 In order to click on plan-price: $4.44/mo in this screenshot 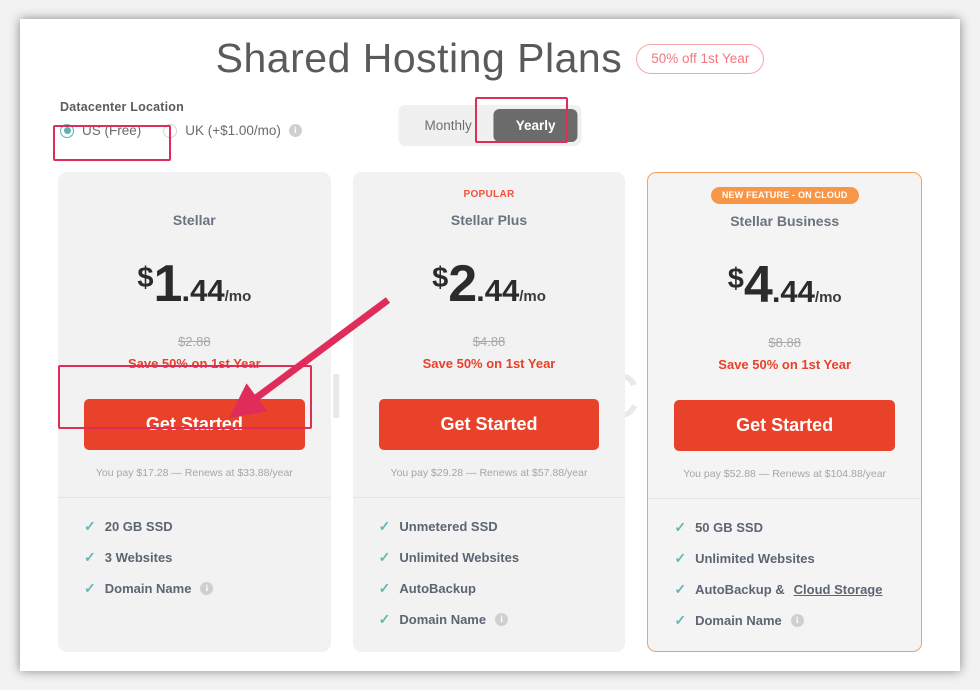, I will do `click(784, 285)`.